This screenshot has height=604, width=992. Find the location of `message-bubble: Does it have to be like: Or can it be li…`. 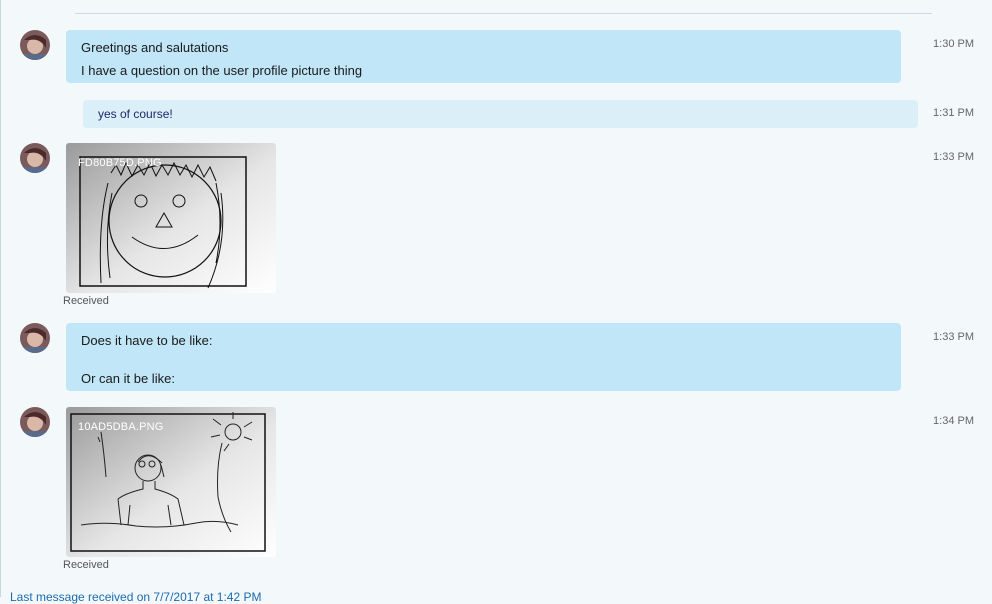

message-bubble: Does it have to be like: Or can it be li… is located at coordinates (483, 357).